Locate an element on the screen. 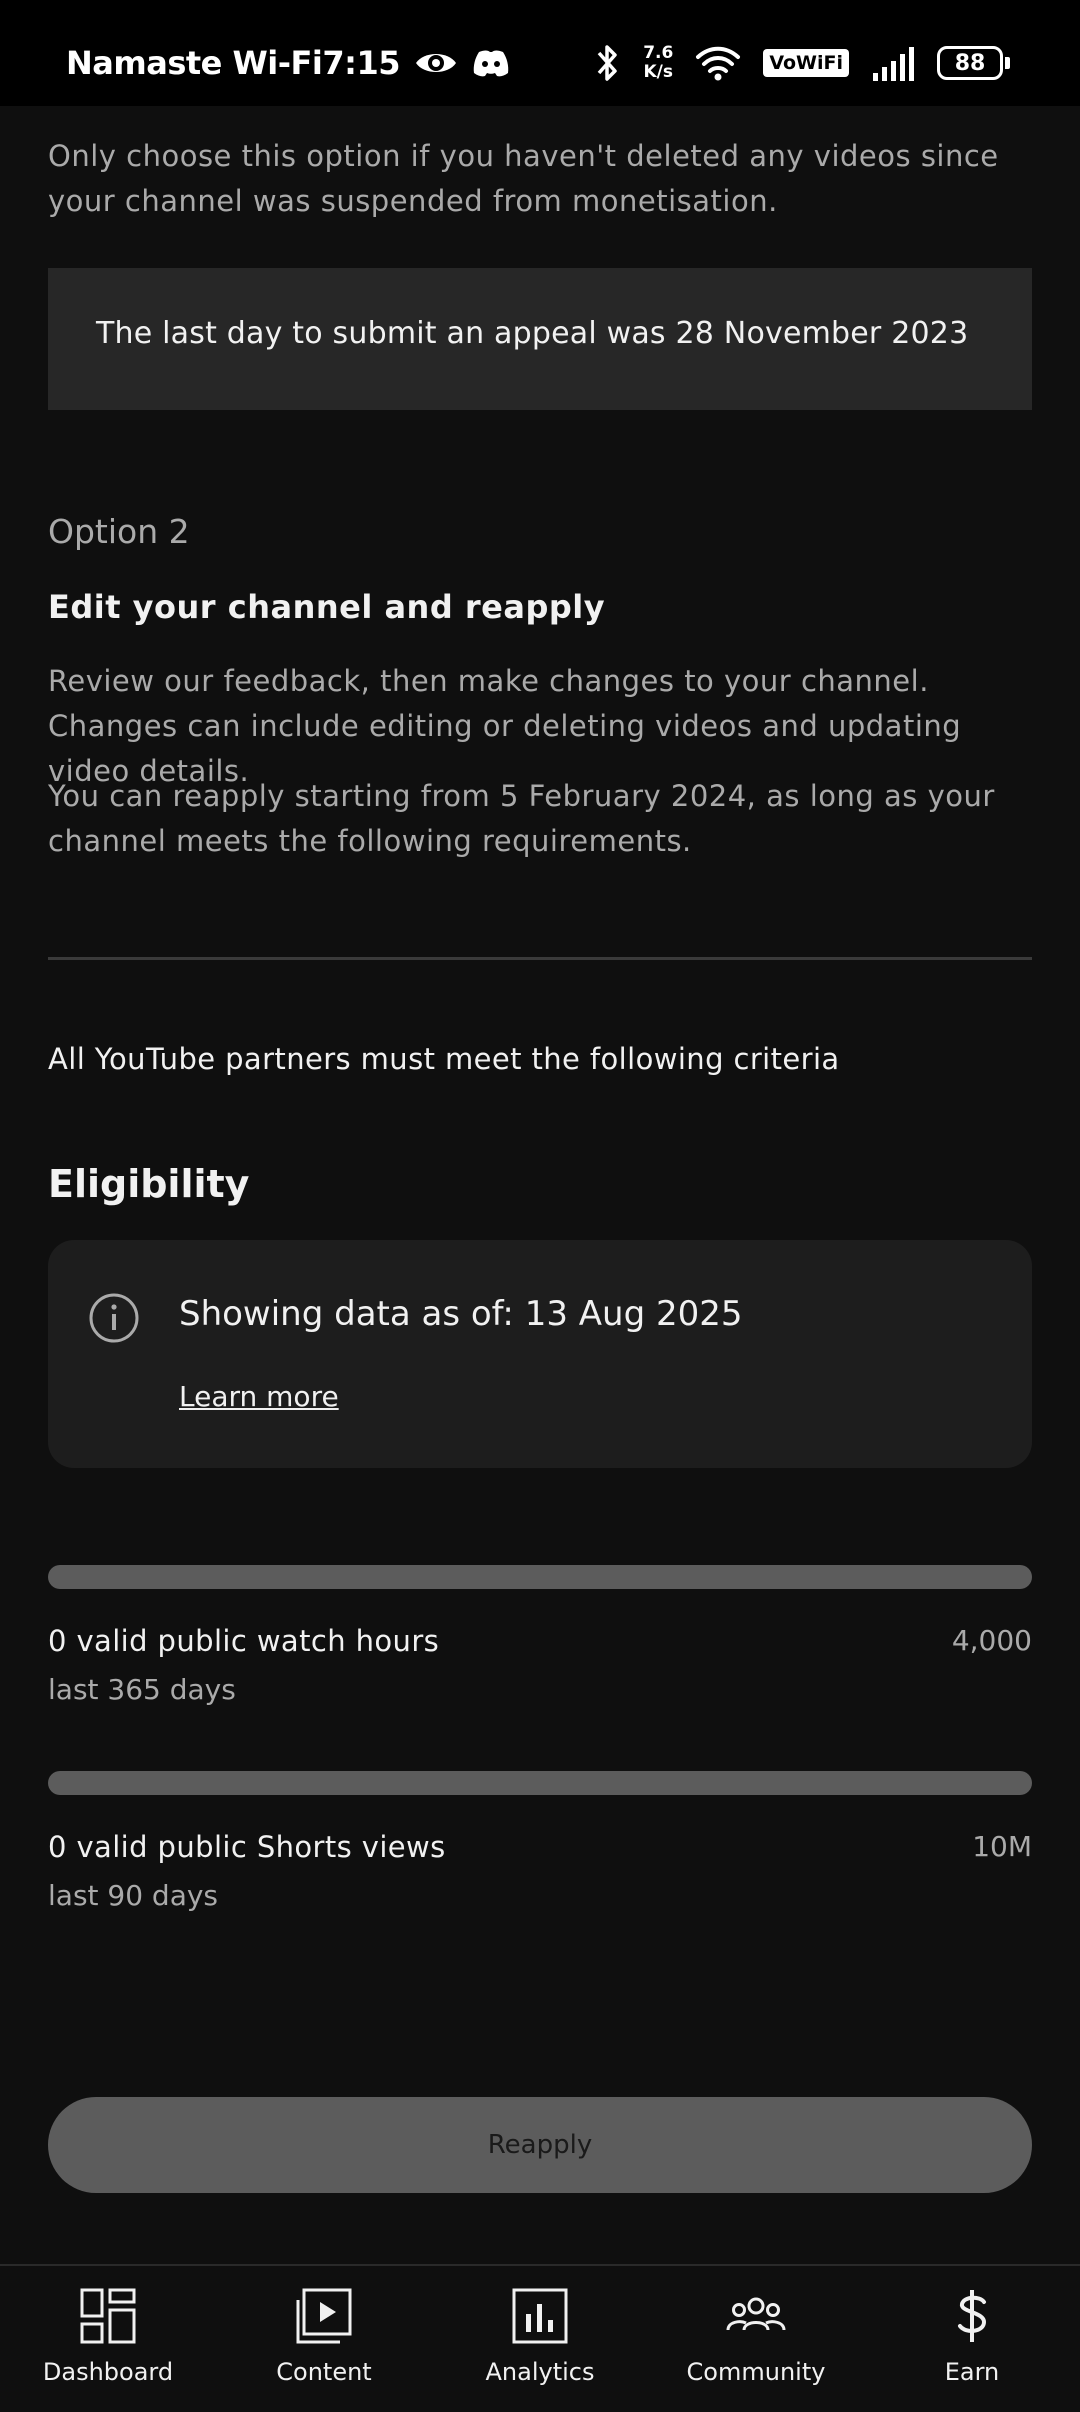 The height and width of the screenshot is (2412, 1080). nav-item-dashboard: Dashboard is located at coordinates (108, 2339).